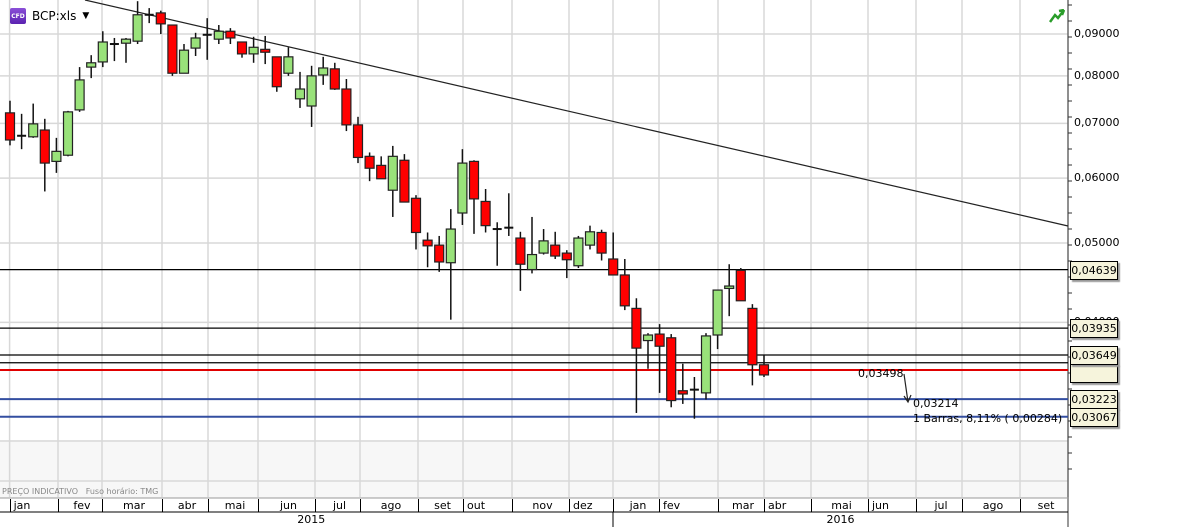 The image size is (1197, 527). I want to click on price-level-label: 0,03649, so click(1094, 355).